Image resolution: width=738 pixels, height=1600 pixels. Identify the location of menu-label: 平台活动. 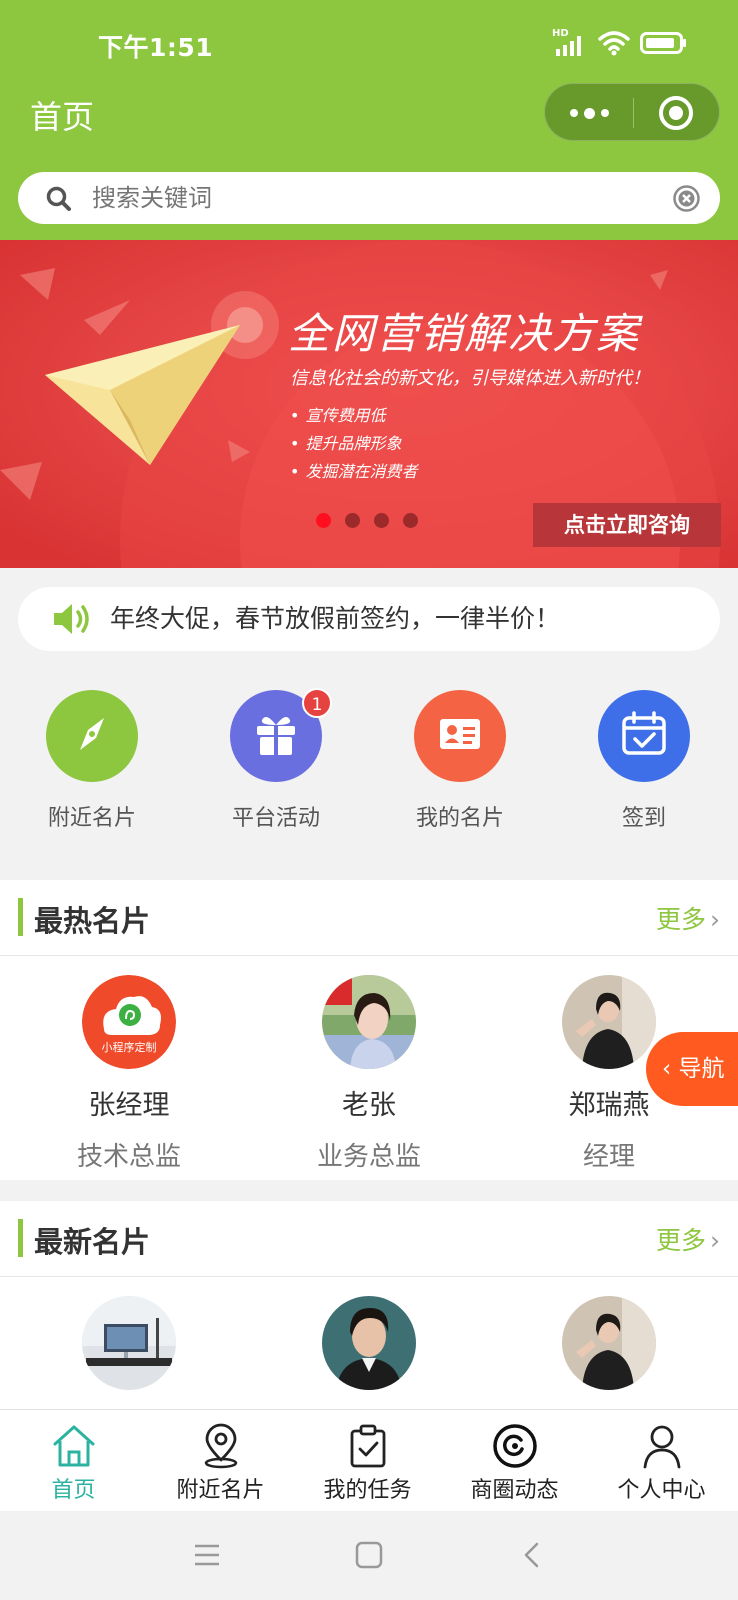
(275, 818).